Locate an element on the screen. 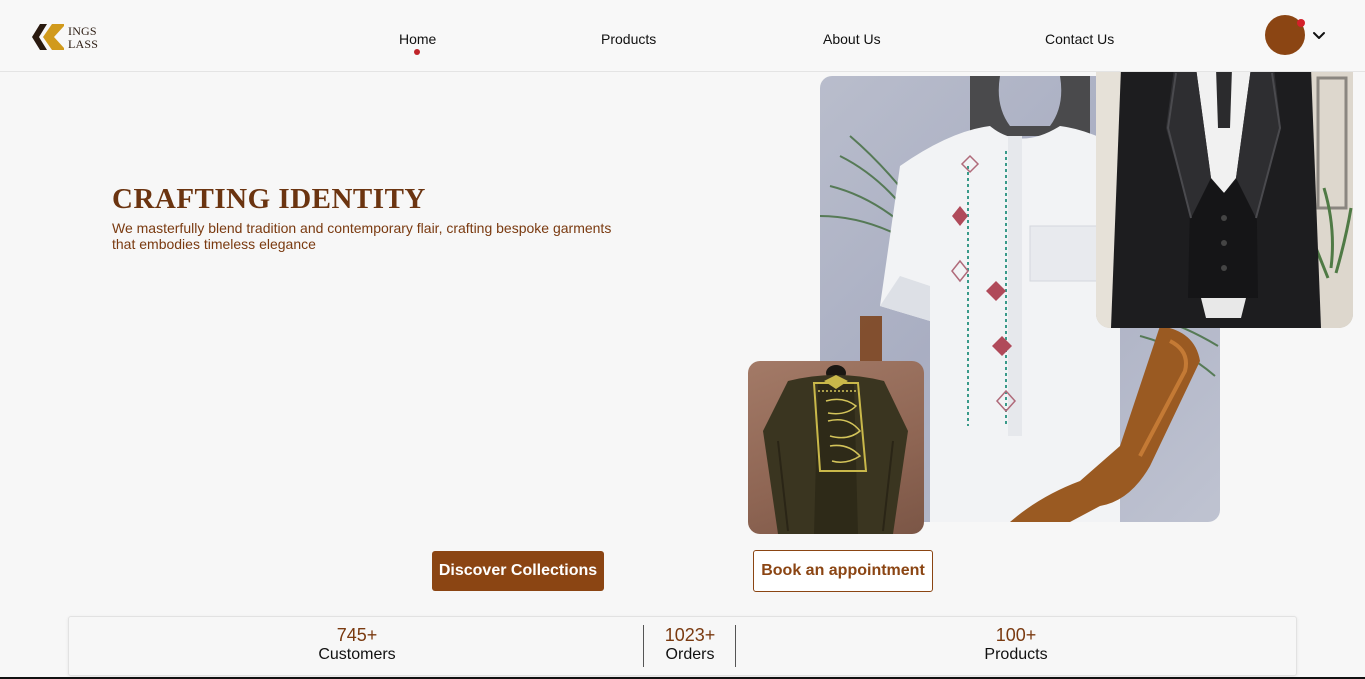 The height and width of the screenshot is (679, 1365). black-suit-illustration is located at coordinates (1224, 198).